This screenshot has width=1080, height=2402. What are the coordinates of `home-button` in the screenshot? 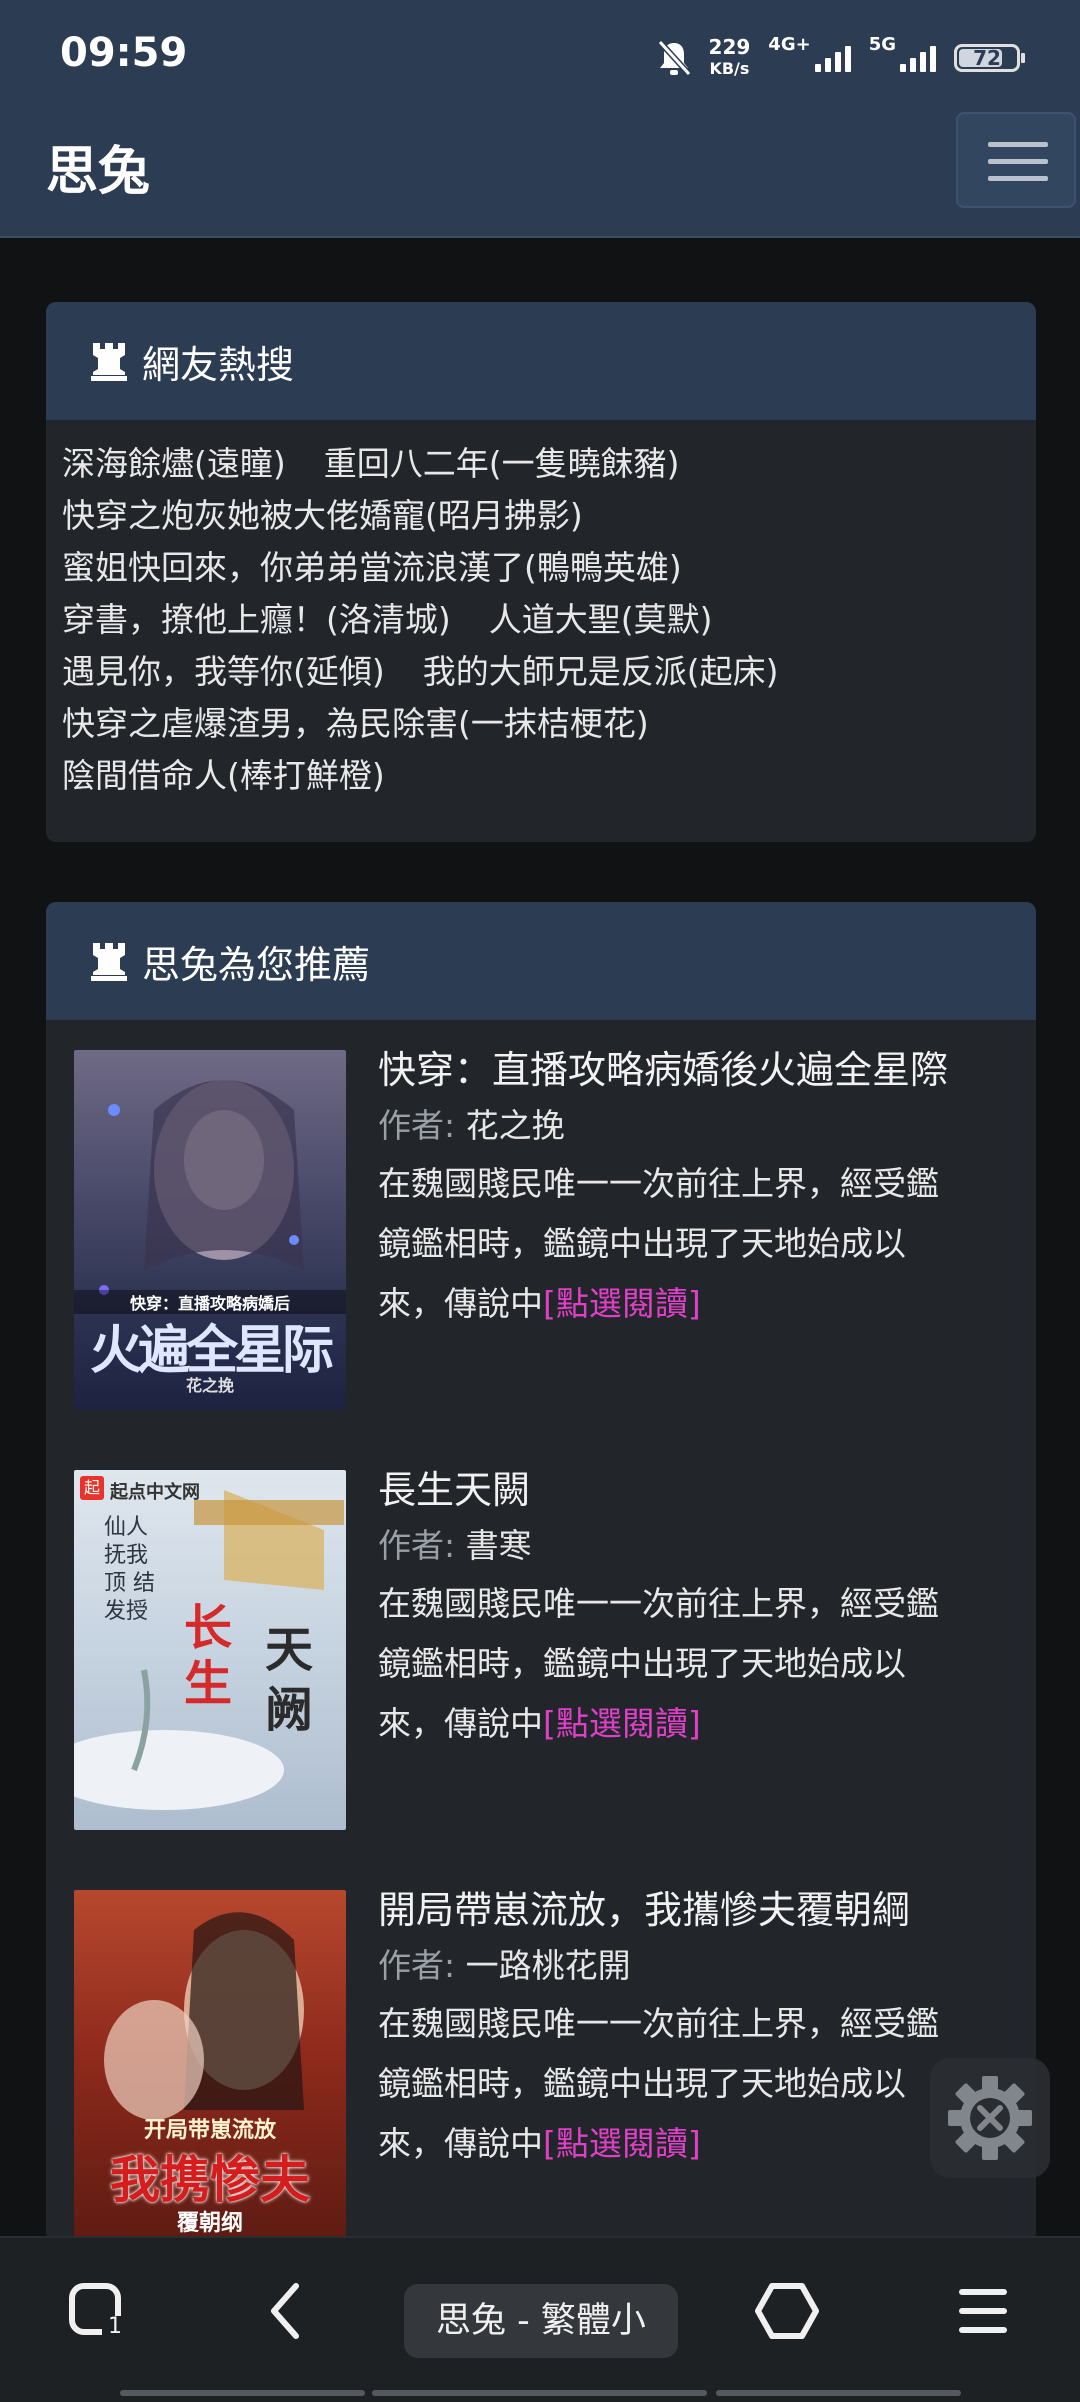 It's located at (787, 2311).